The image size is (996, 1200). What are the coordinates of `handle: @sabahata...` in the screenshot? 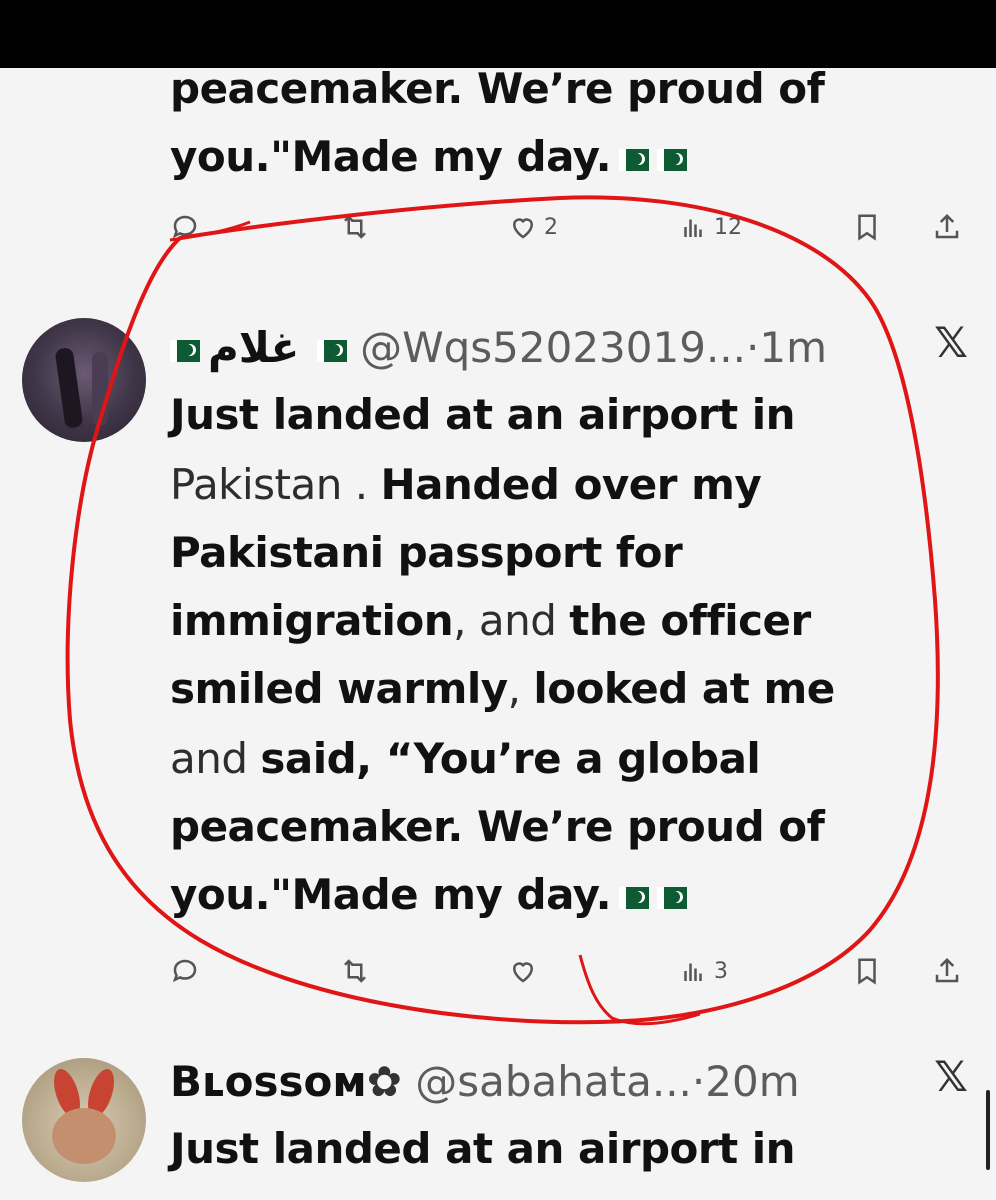 It's located at (553, 1081).